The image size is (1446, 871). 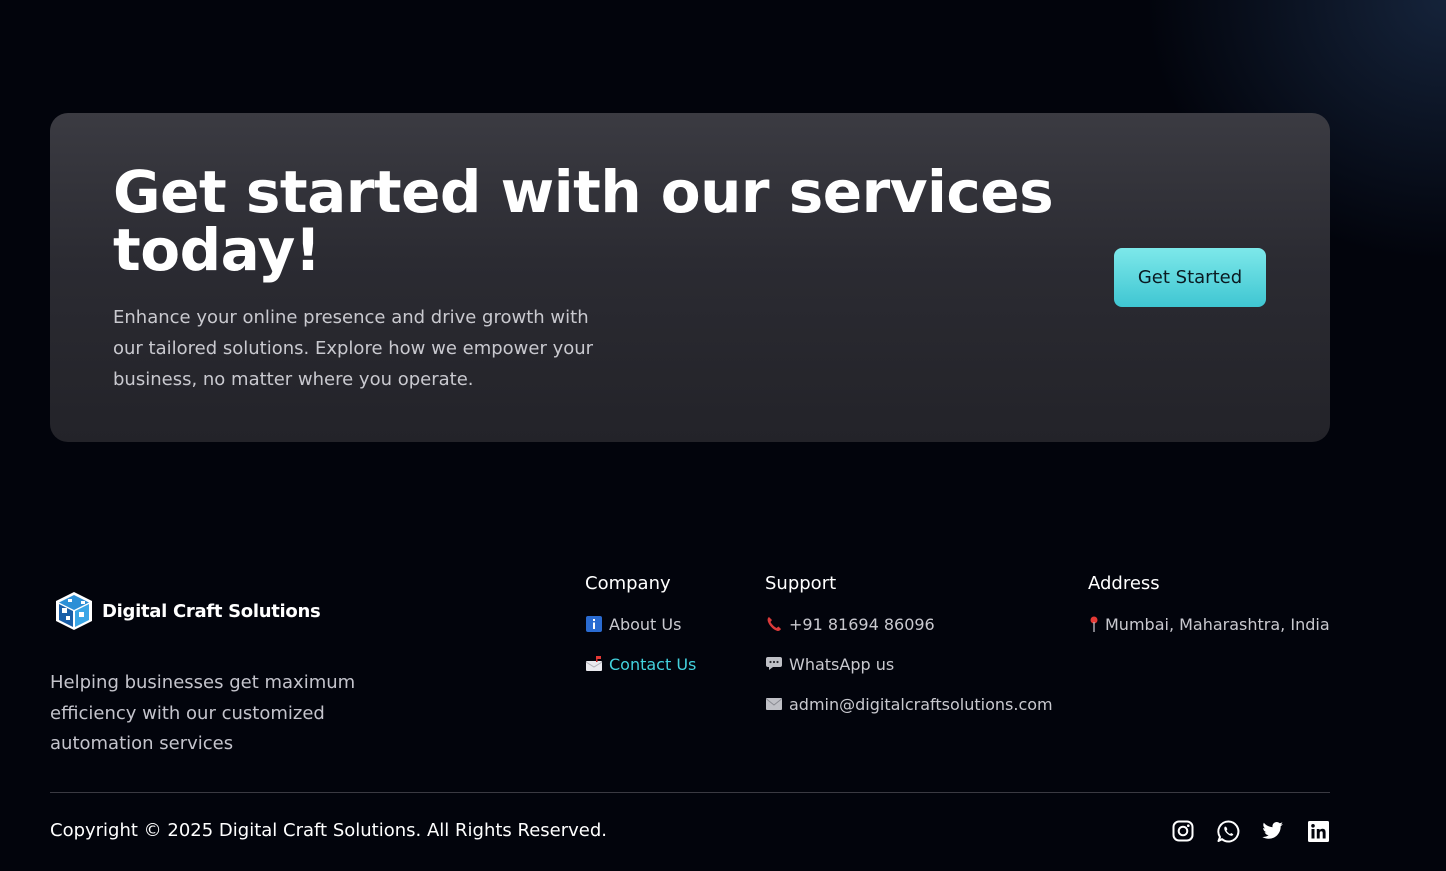 What do you see at coordinates (1190, 277) in the screenshot?
I see `get-started-button: Get Started` at bounding box center [1190, 277].